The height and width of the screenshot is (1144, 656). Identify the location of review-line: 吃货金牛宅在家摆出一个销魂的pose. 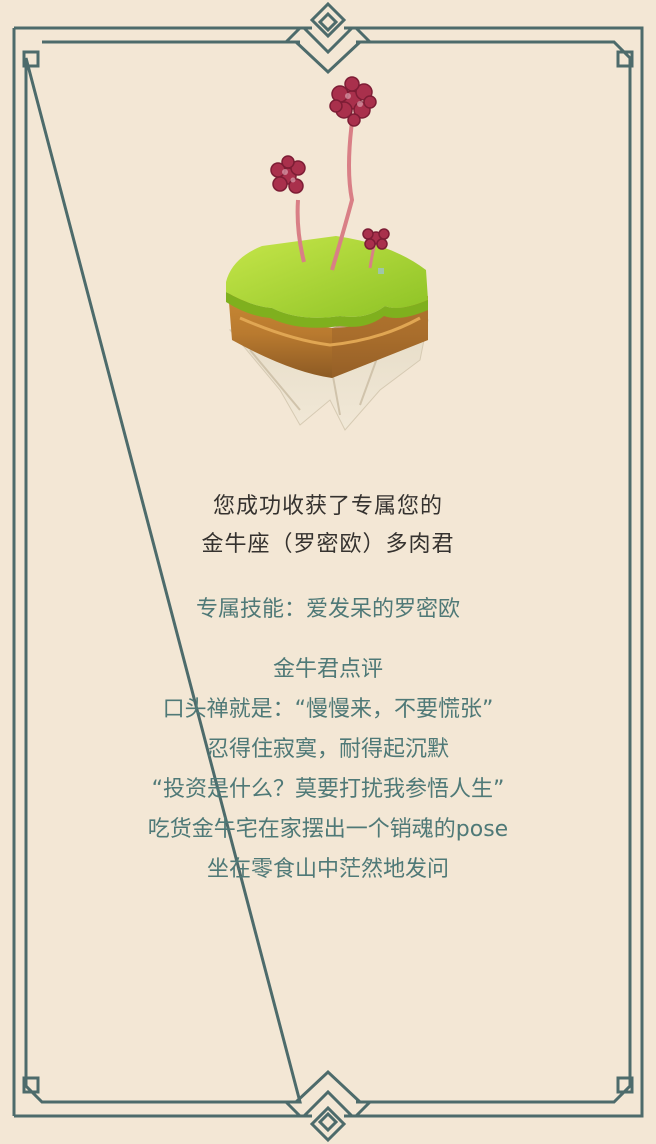
(328, 829).